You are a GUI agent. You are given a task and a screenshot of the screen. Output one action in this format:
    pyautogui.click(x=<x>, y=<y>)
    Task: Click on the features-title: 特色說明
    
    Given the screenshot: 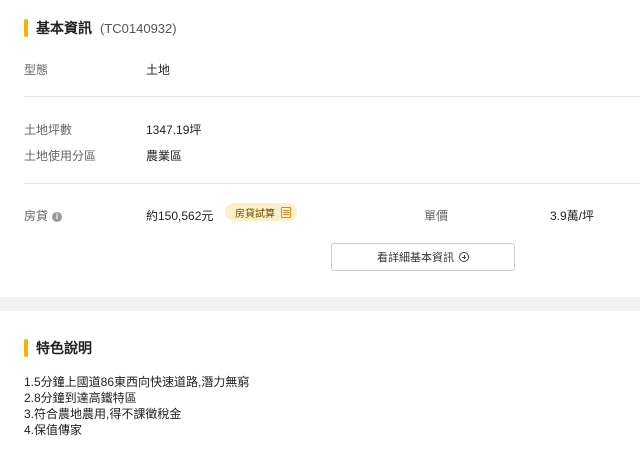 What is the action you would take?
    pyautogui.click(x=64, y=348)
    